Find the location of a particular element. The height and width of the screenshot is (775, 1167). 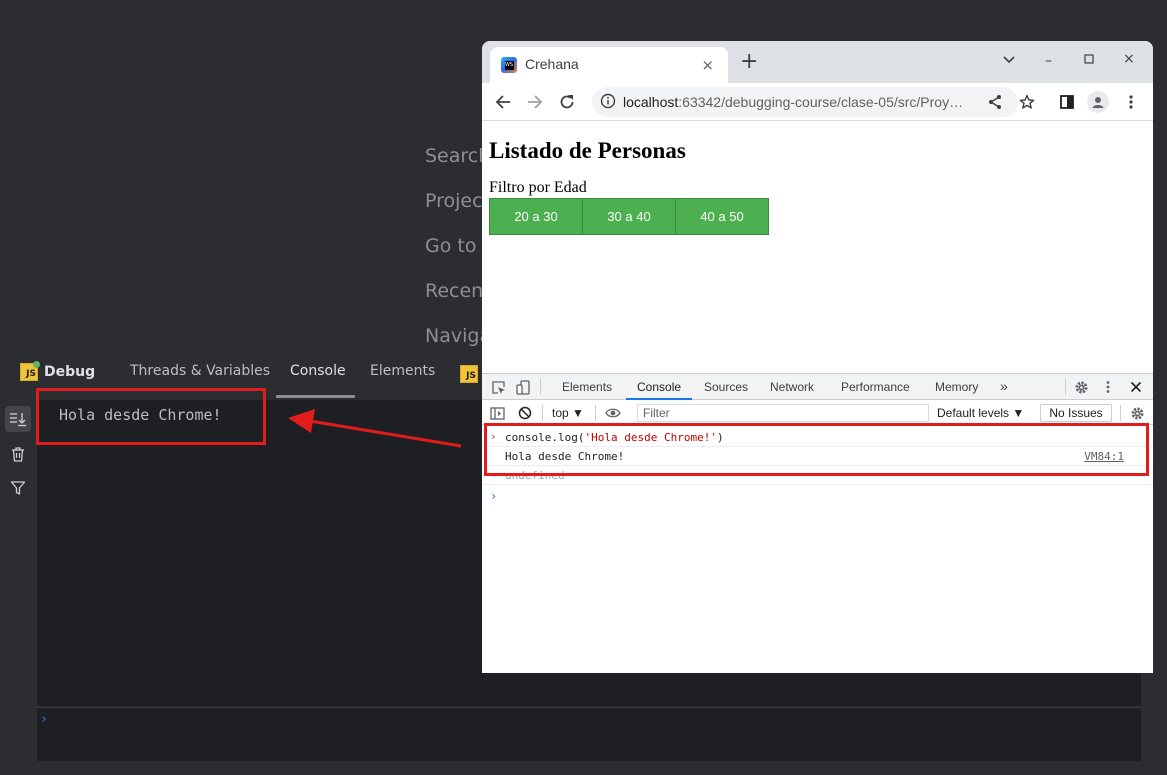

annotation-arrow is located at coordinates (375, 428).